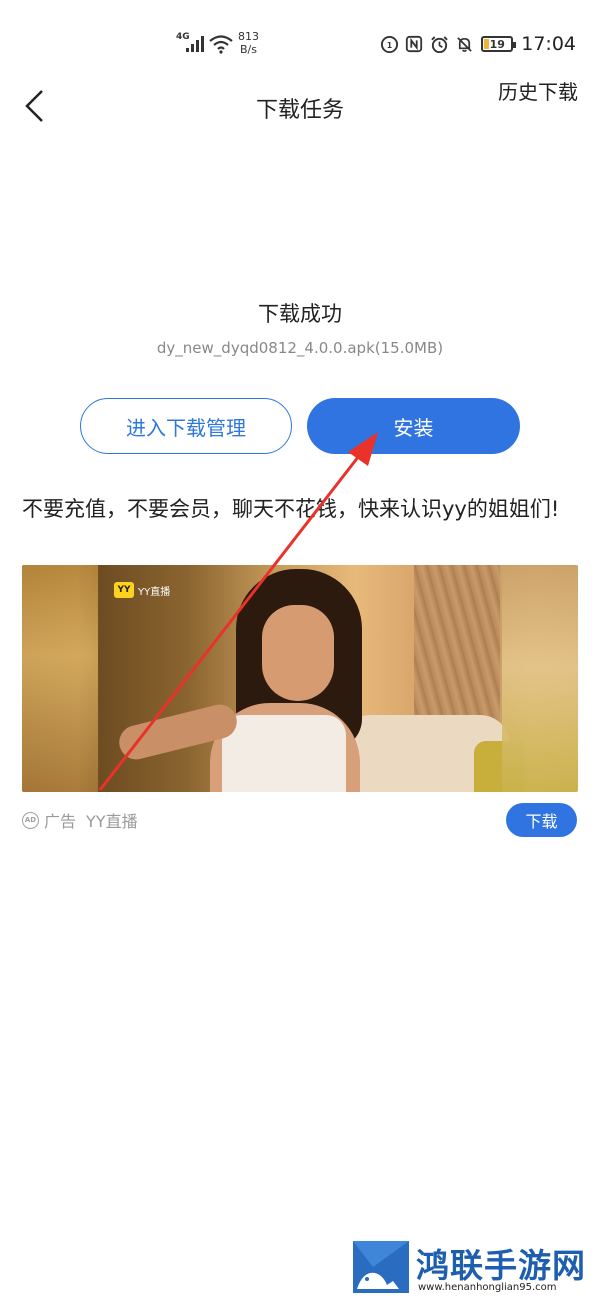  Describe the element at coordinates (186, 426) in the screenshot. I see `download-manager-button: 进入下载管理` at that location.